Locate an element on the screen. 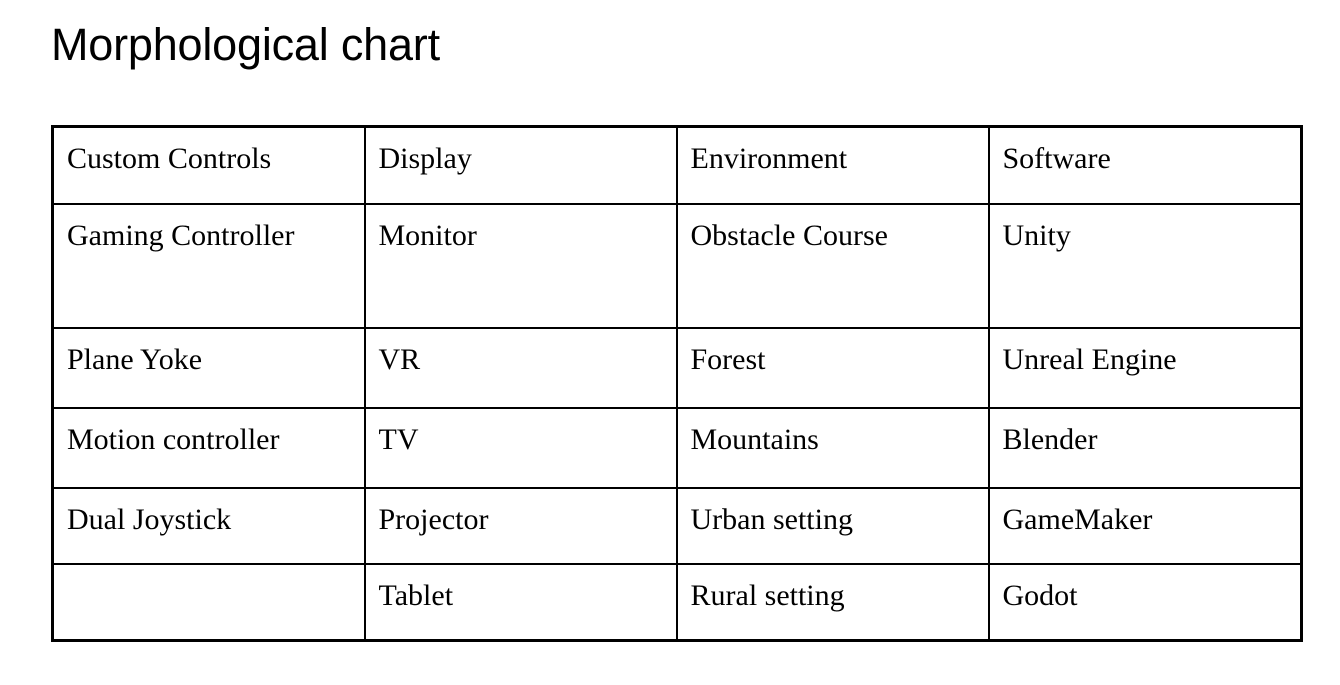  cell-environment-3: Mountains is located at coordinates (832, 448).